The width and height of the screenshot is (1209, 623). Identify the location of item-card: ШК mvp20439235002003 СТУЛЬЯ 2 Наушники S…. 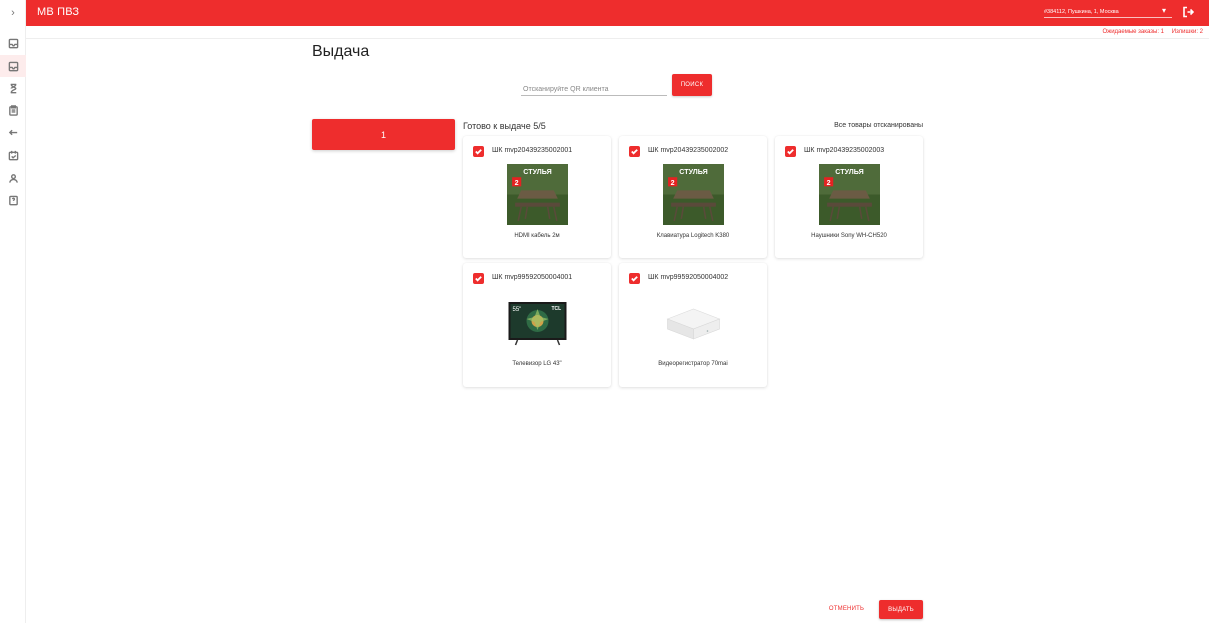
(849, 197).